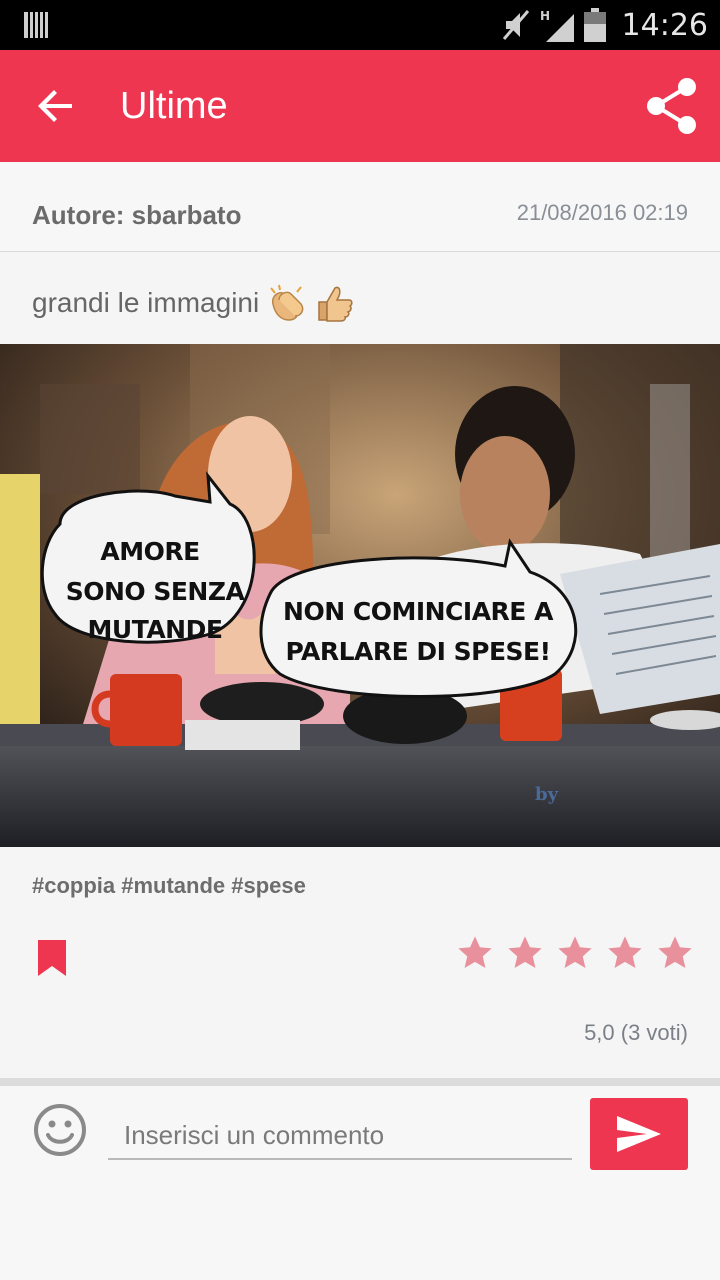 This screenshot has height=1280, width=720. I want to click on arrow-back-icon, so click(55, 106).